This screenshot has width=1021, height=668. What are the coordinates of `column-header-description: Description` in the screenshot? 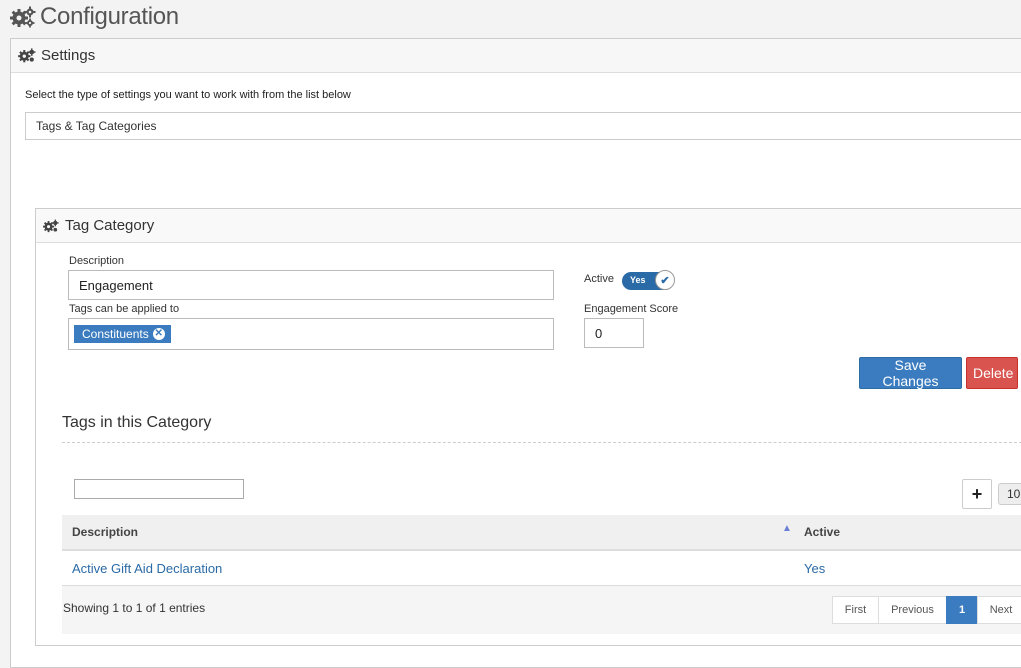 It's located at (105, 532).